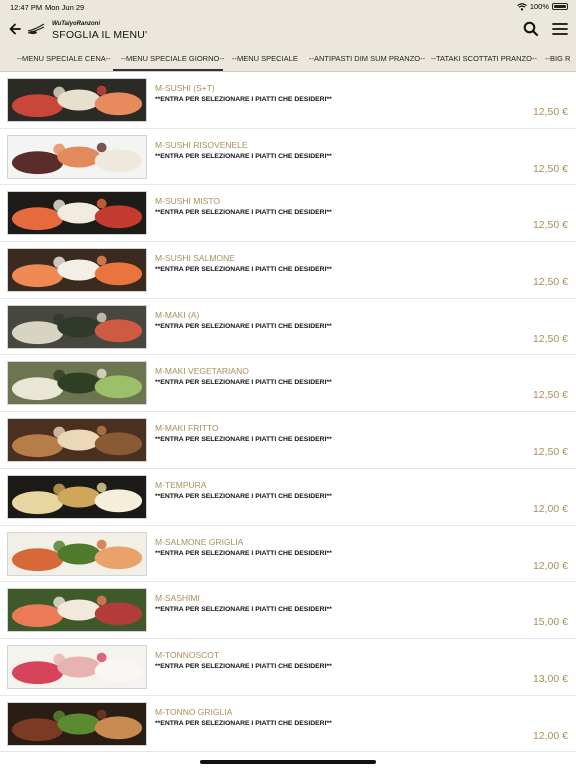  What do you see at coordinates (265, 57) in the screenshot?
I see `tab-menu-speciale: --MENU SPECIALE` at bounding box center [265, 57].